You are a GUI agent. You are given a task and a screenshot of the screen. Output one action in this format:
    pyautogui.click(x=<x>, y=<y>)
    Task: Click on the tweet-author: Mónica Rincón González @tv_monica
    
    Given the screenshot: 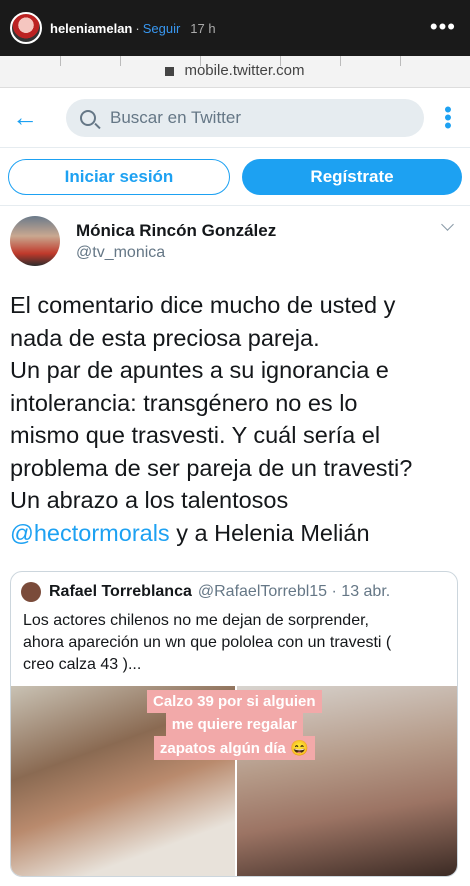 What is the action you would take?
    pyautogui.click(x=234, y=241)
    